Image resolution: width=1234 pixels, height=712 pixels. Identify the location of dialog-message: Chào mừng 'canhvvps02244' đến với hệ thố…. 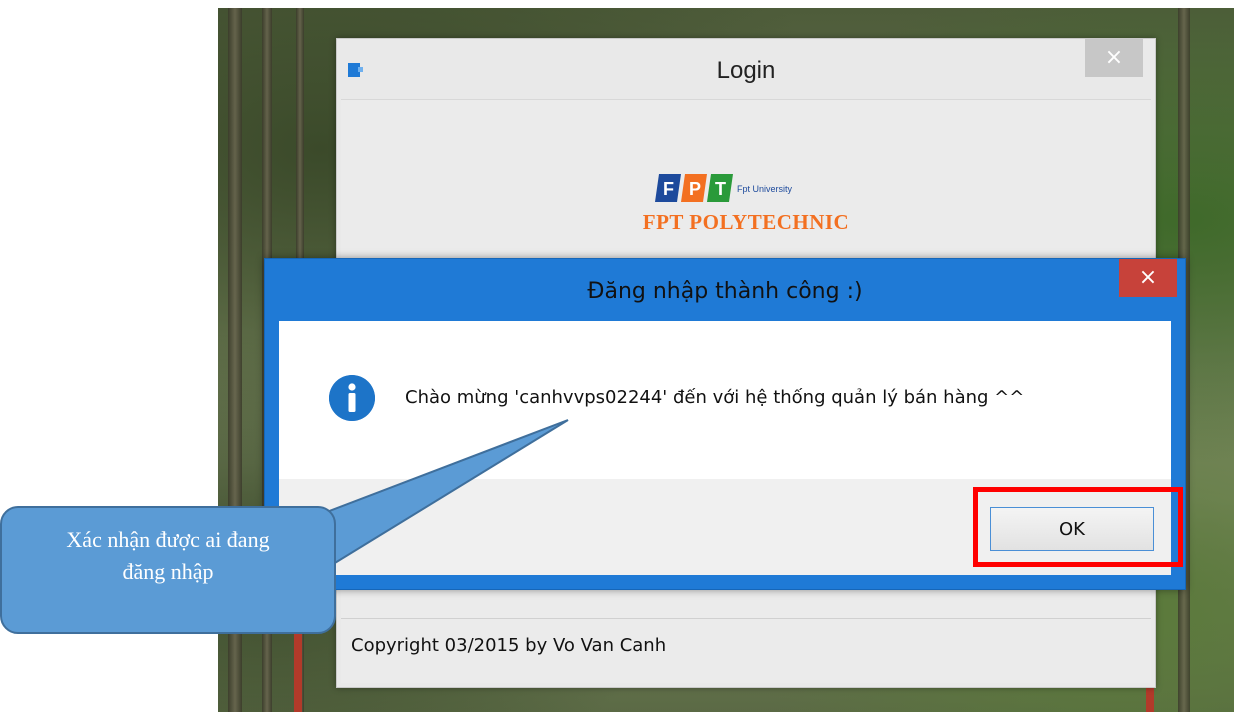
(715, 397).